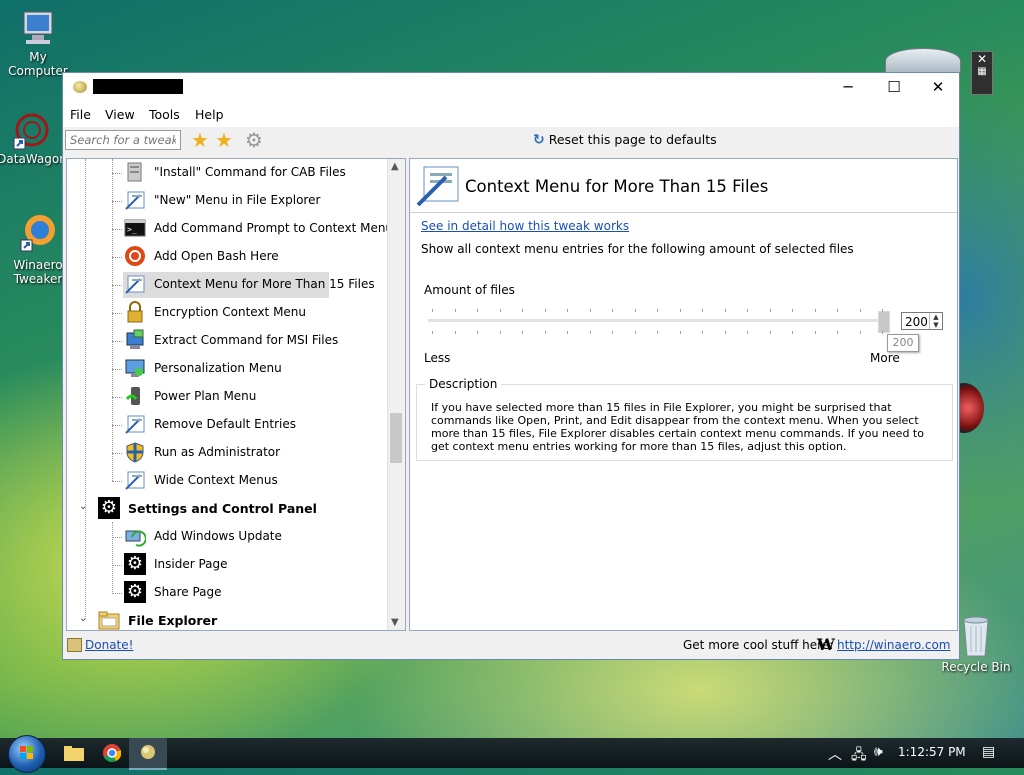 Image resolution: width=1024 pixels, height=775 pixels. I want to click on desktop-icon-label: Recycle Bin, so click(976, 667).